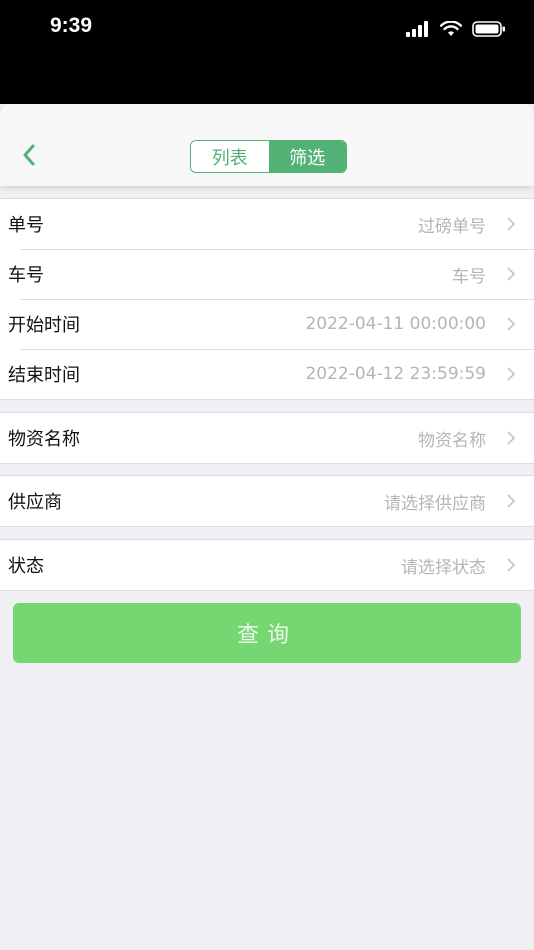 The width and height of the screenshot is (534, 950). Describe the element at coordinates (267, 374) in the screenshot. I see `row-end-time: 结束时间 2022-04-12 23:59:59` at that location.